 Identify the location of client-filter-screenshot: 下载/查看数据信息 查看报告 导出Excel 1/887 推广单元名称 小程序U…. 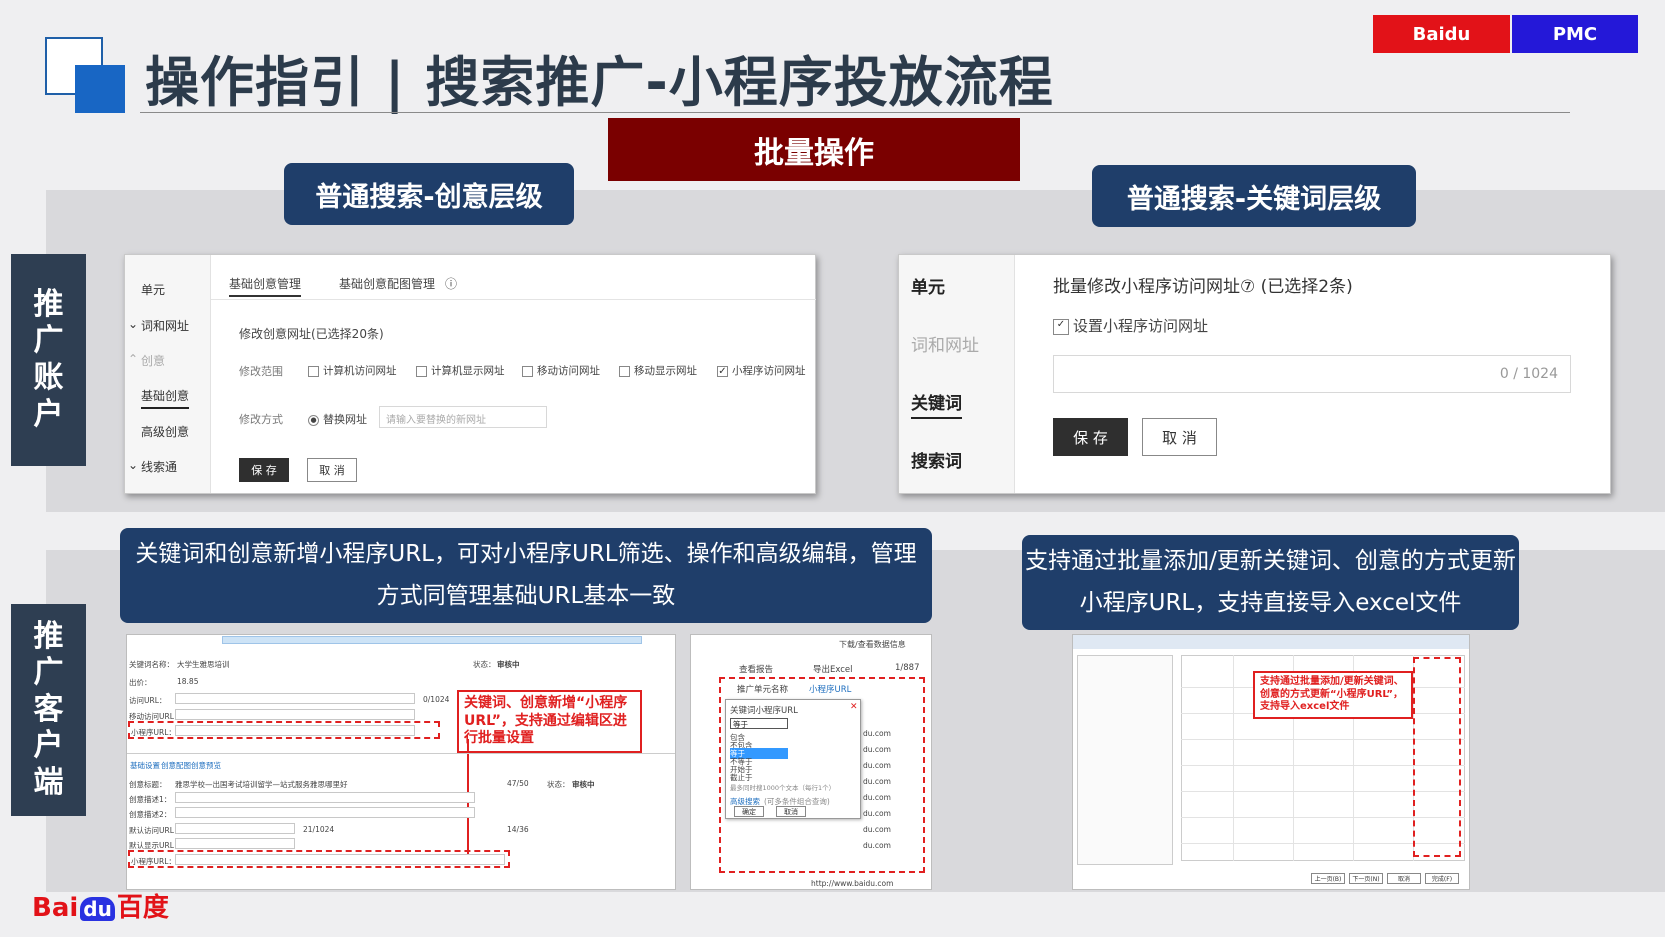
(811, 762).